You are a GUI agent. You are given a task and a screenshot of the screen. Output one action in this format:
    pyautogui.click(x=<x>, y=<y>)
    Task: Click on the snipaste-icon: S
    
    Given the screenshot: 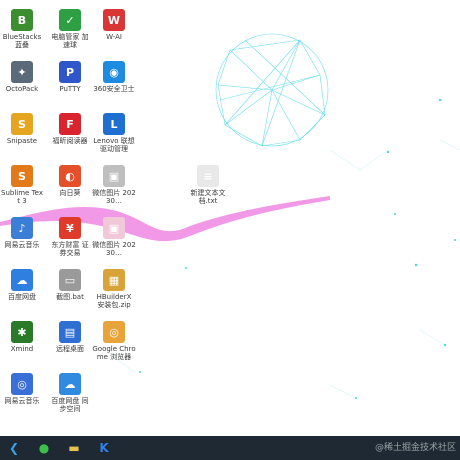 What is the action you would take?
    pyautogui.click(x=22, y=124)
    